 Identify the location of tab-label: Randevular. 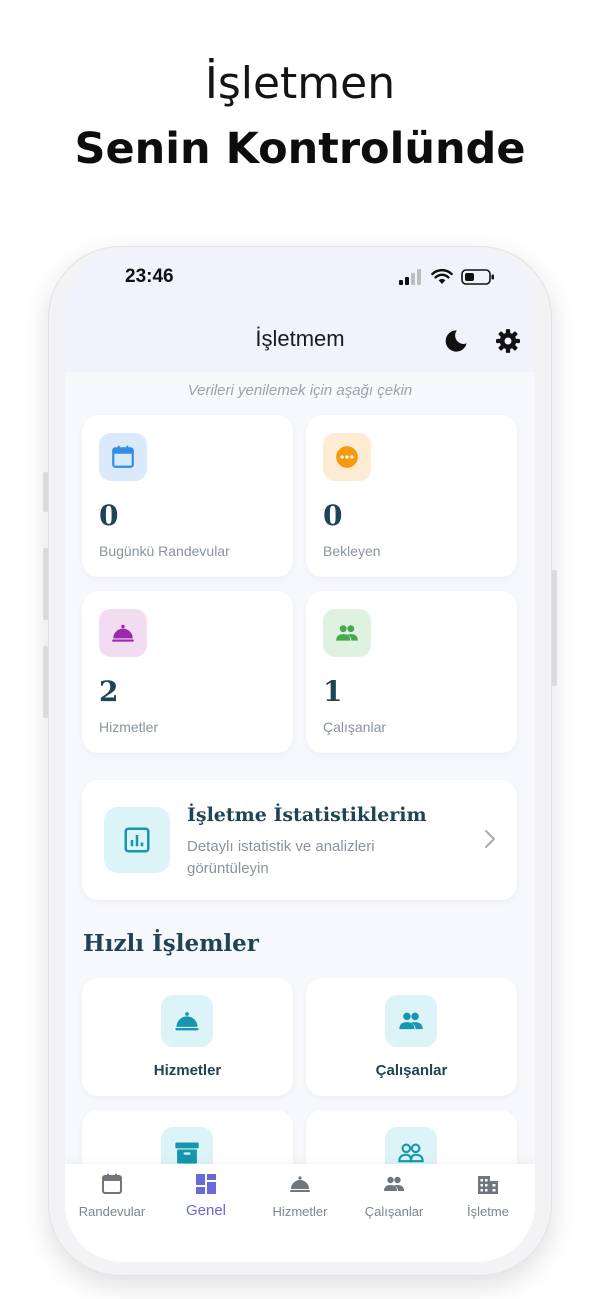
(112, 1211).